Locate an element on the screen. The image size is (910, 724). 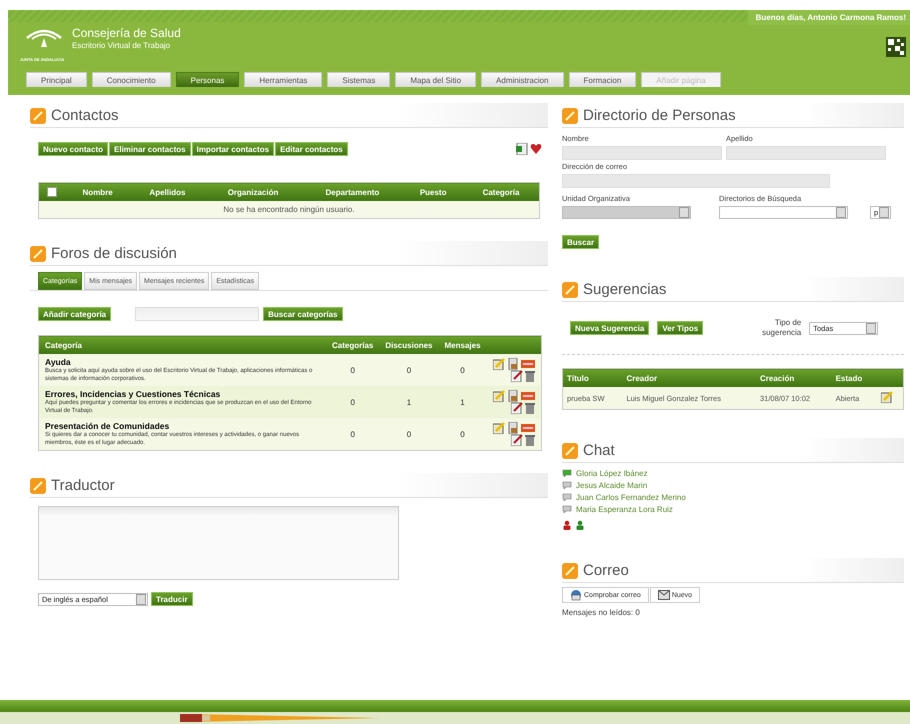
column-header: Creación is located at coordinates (794, 377).